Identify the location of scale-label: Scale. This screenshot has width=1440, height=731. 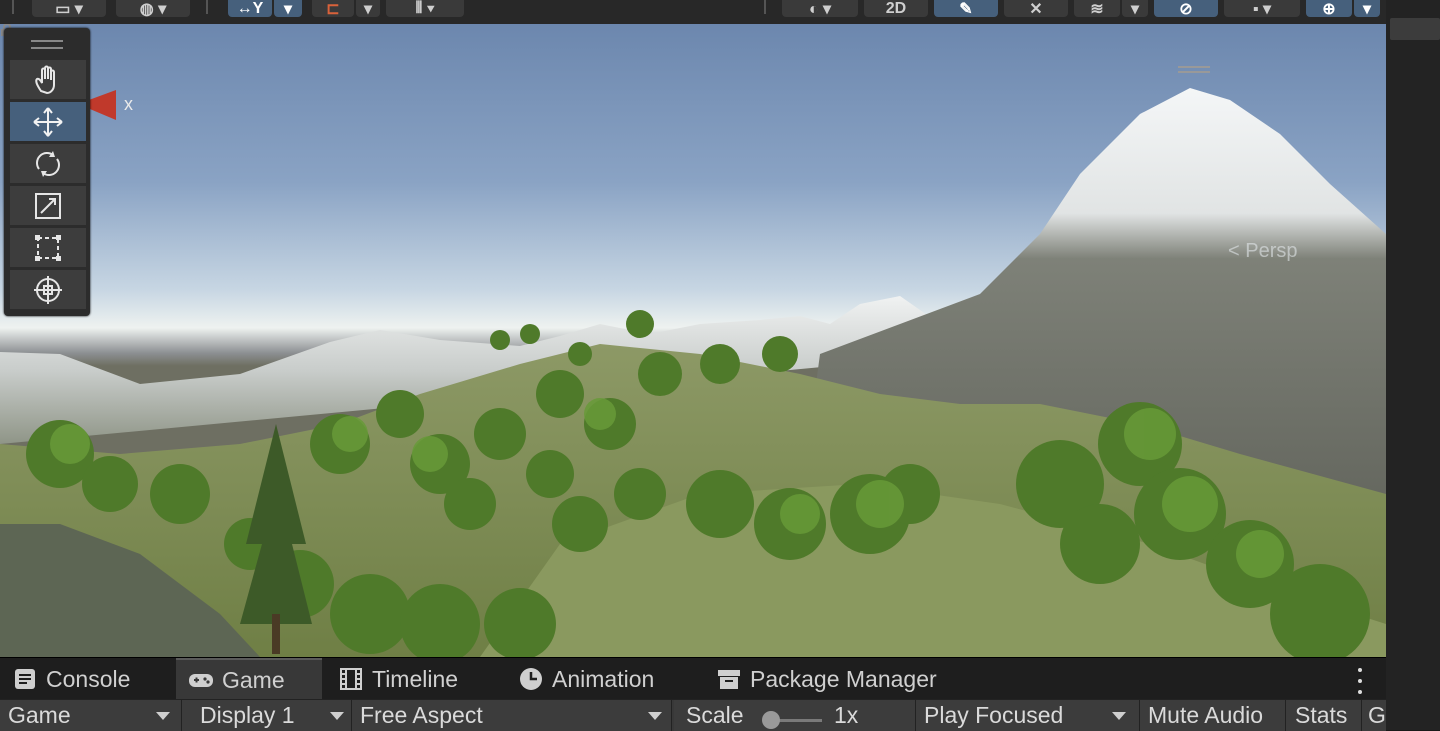
(715, 715).